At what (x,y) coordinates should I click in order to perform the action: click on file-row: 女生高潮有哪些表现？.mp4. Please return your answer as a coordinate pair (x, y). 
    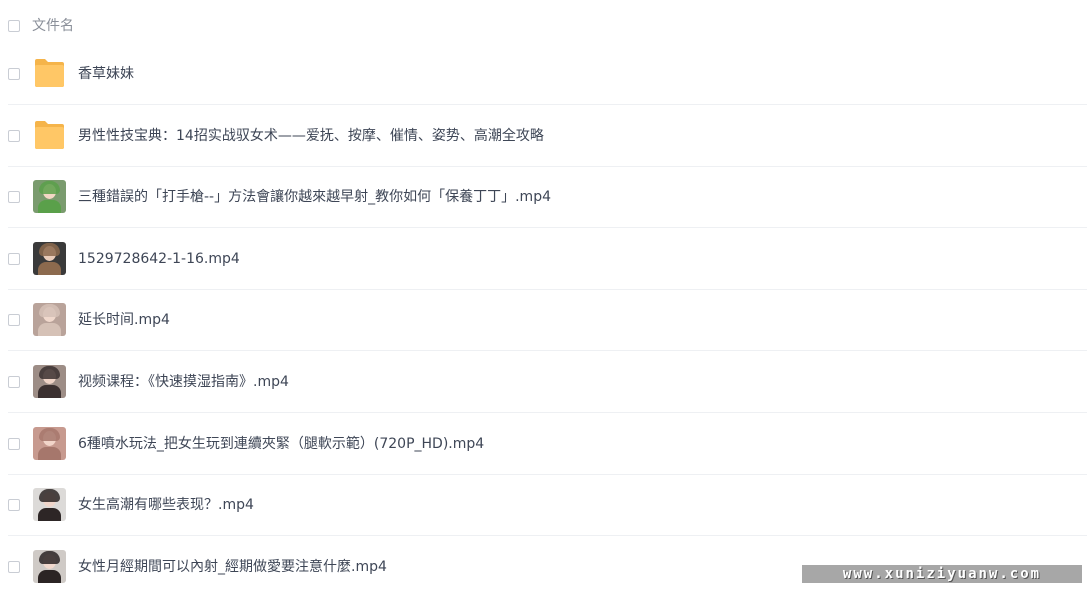
    Looking at the image, I should click on (543, 506).